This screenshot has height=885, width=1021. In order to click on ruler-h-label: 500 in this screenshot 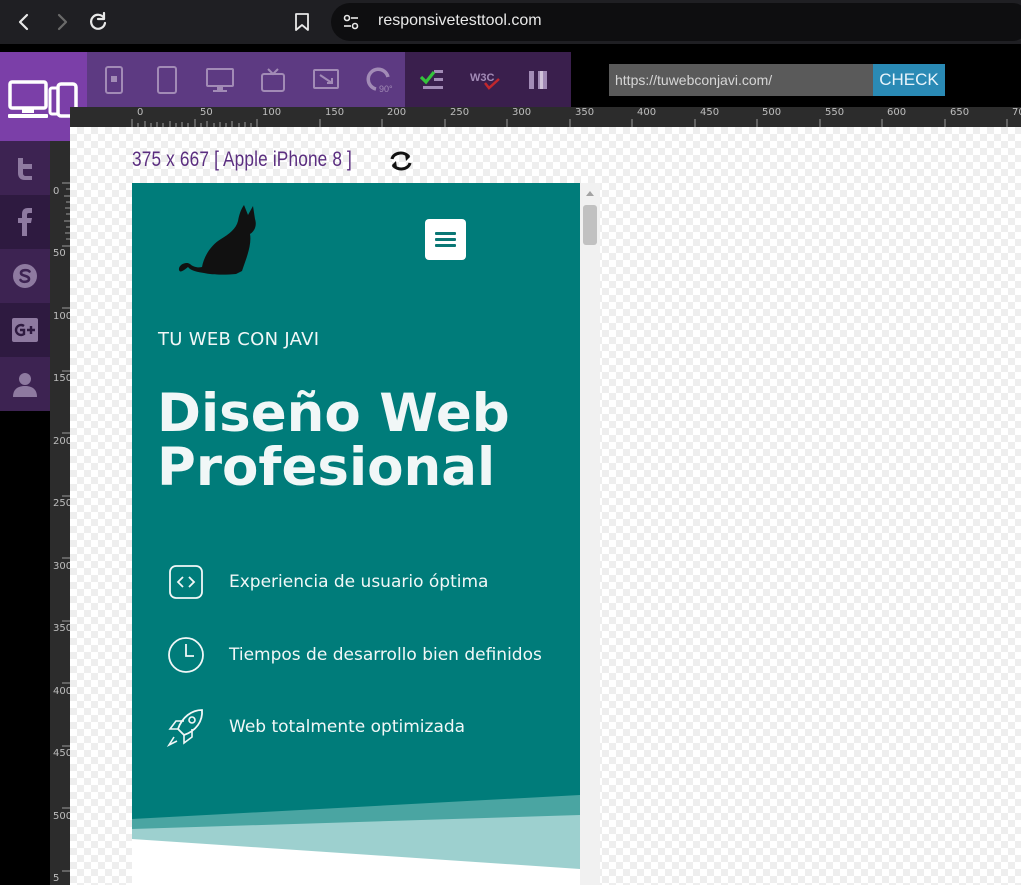, I will do `click(772, 112)`.